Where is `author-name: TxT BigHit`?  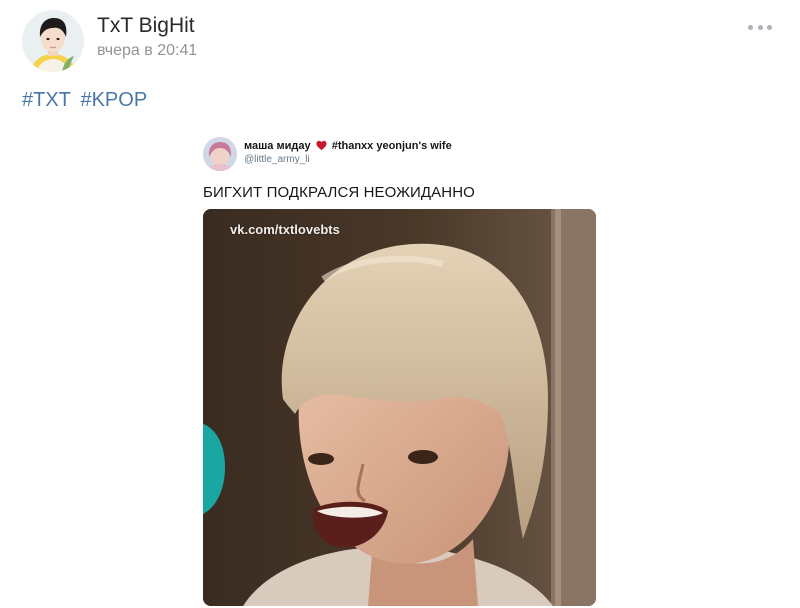
author-name: TxT BigHit is located at coordinates (147, 26).